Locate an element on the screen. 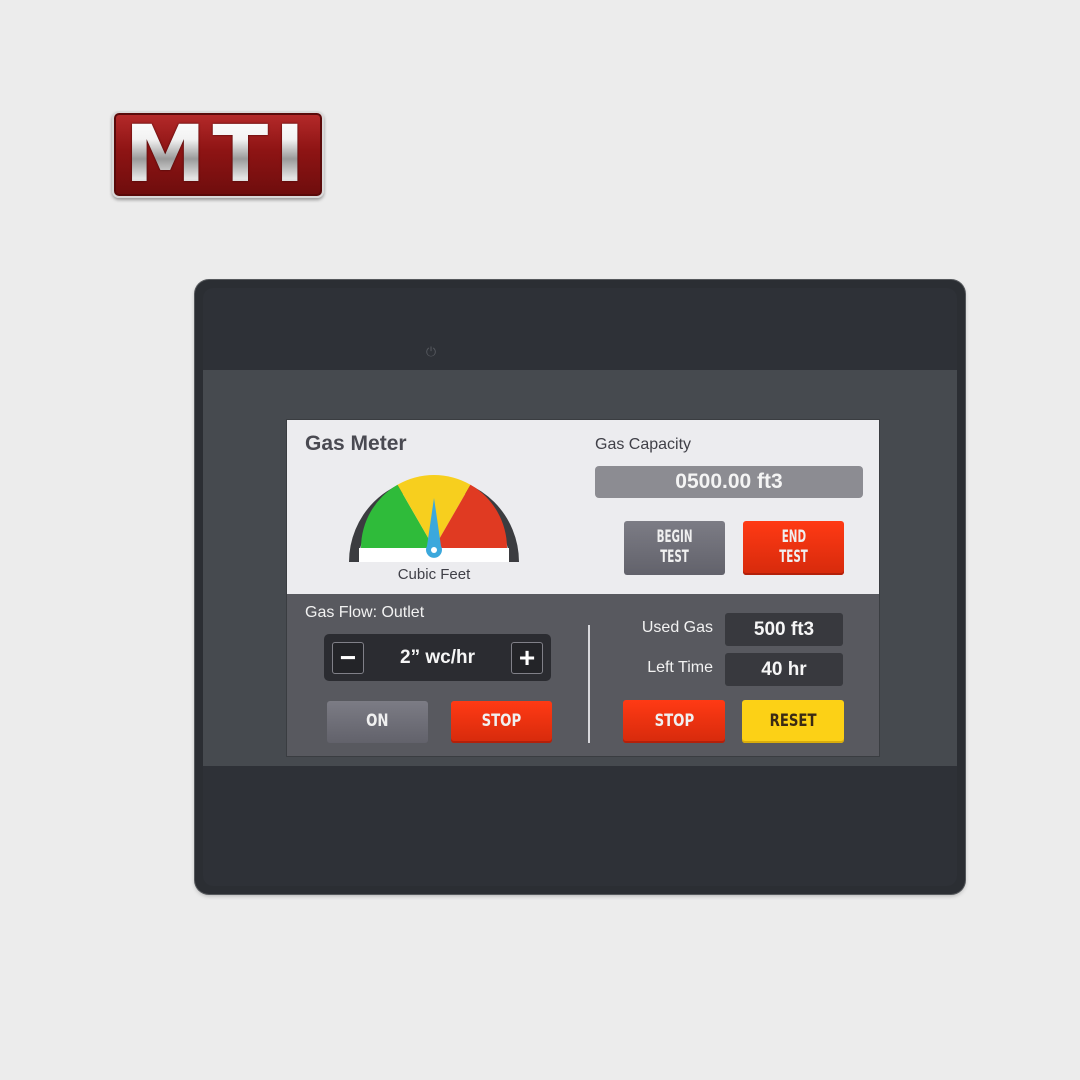  section-divider is located at coordinates (589, 684).